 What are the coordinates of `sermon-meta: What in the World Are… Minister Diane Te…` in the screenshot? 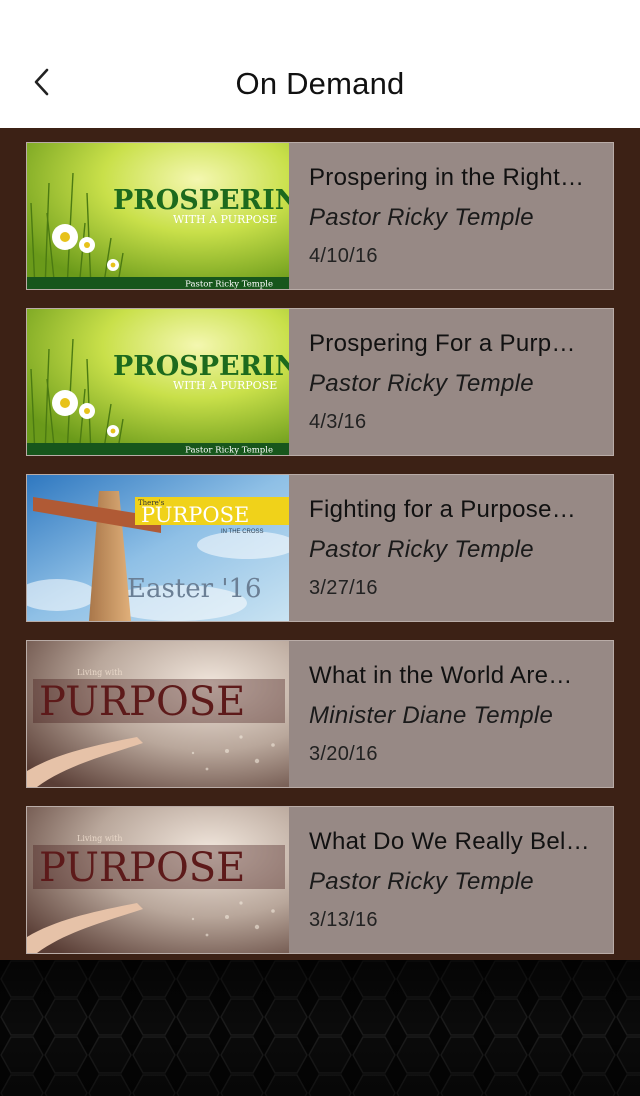 It's located at (461, 714).